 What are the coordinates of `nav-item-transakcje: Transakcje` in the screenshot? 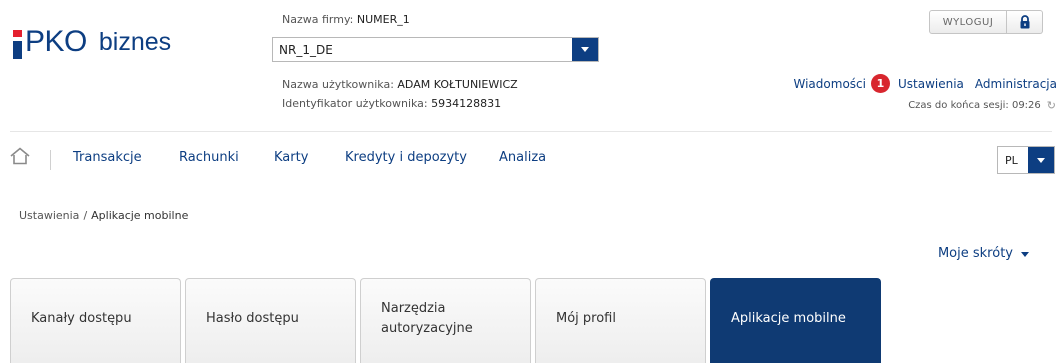 It's located at (107, 157).